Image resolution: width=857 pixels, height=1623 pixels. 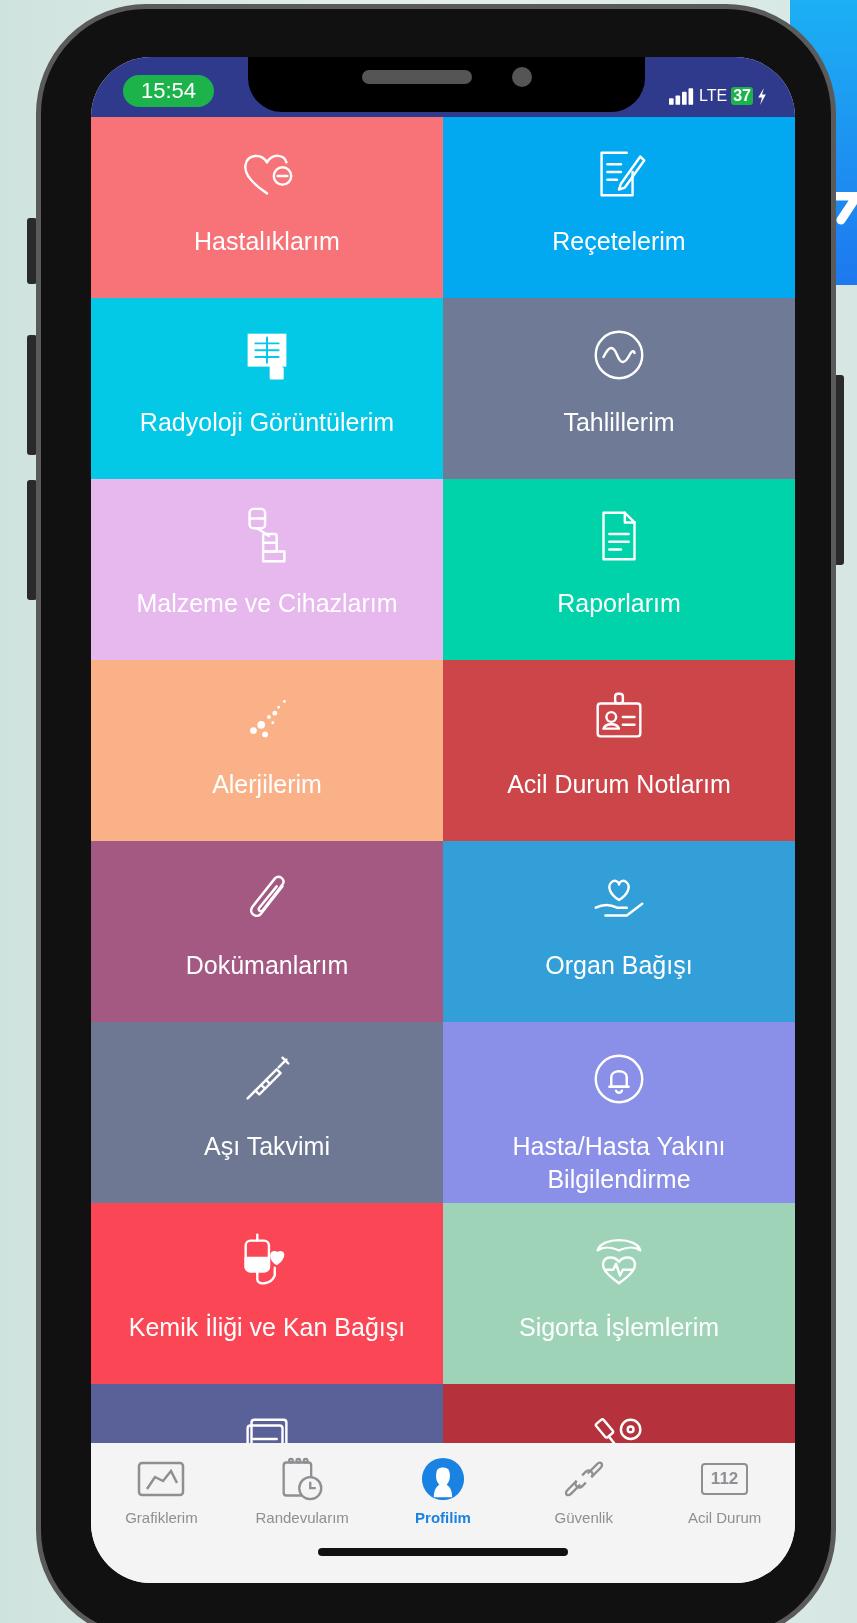 I want to click on speaker-icon, so click(x=416, y=76).